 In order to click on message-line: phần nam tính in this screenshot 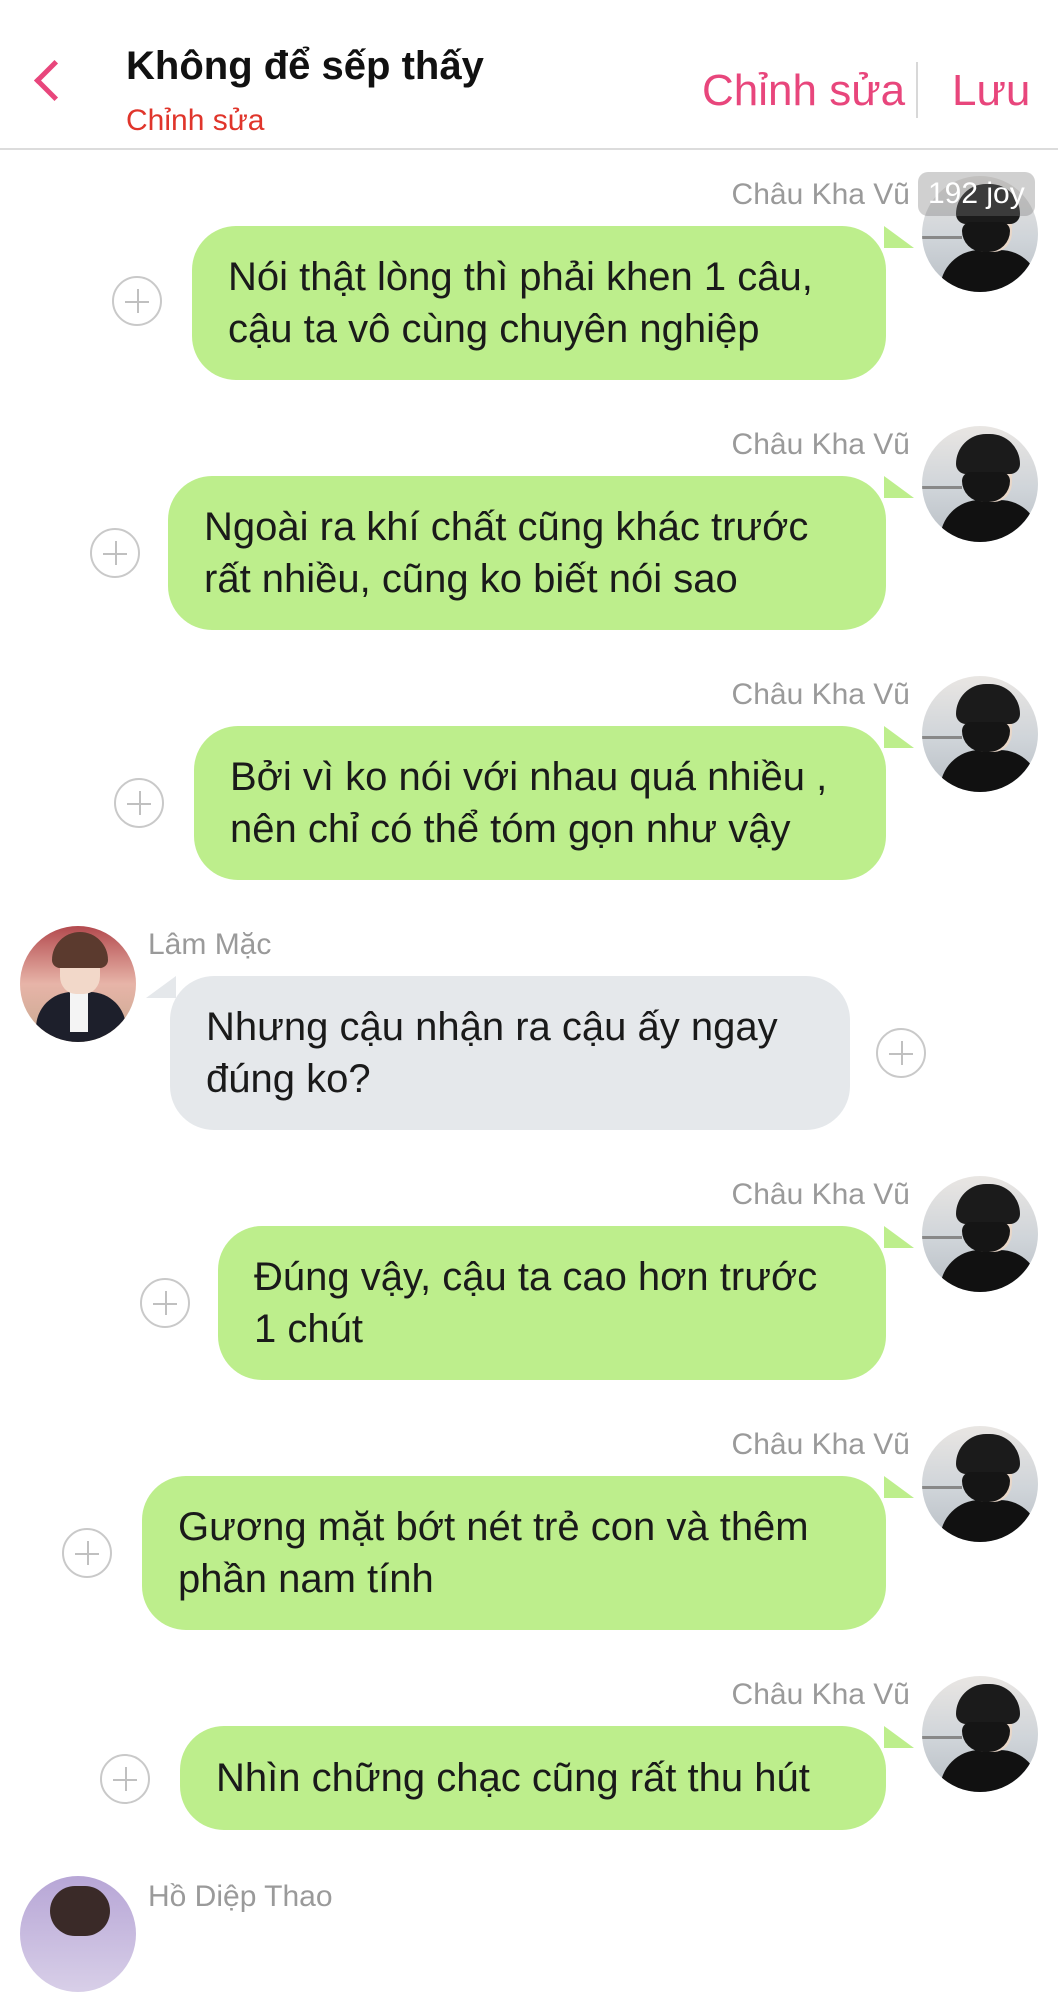, I will do `click(306, 1579)`.